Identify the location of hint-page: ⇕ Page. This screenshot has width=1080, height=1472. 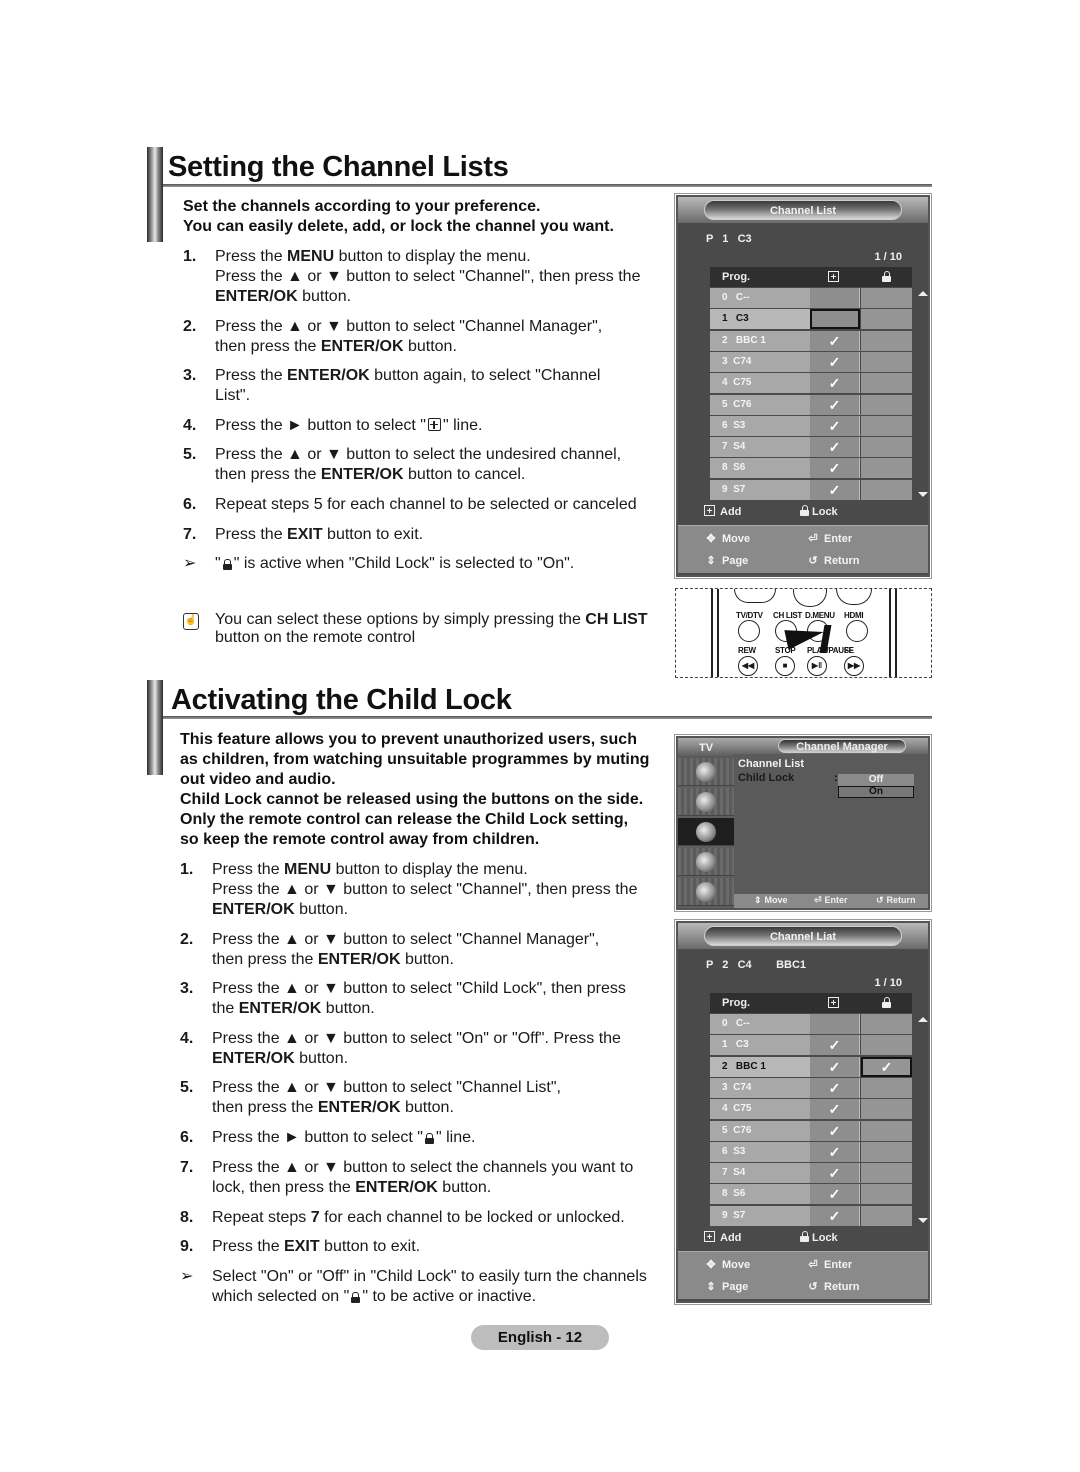
(726, 1286).